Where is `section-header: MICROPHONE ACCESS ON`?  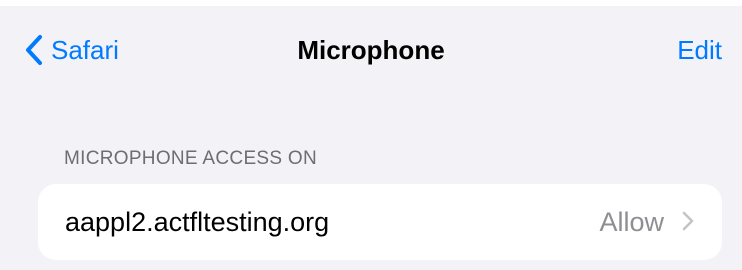 section-header: MICROPHONE ACCESS ON is located at coordinates (191, 158).